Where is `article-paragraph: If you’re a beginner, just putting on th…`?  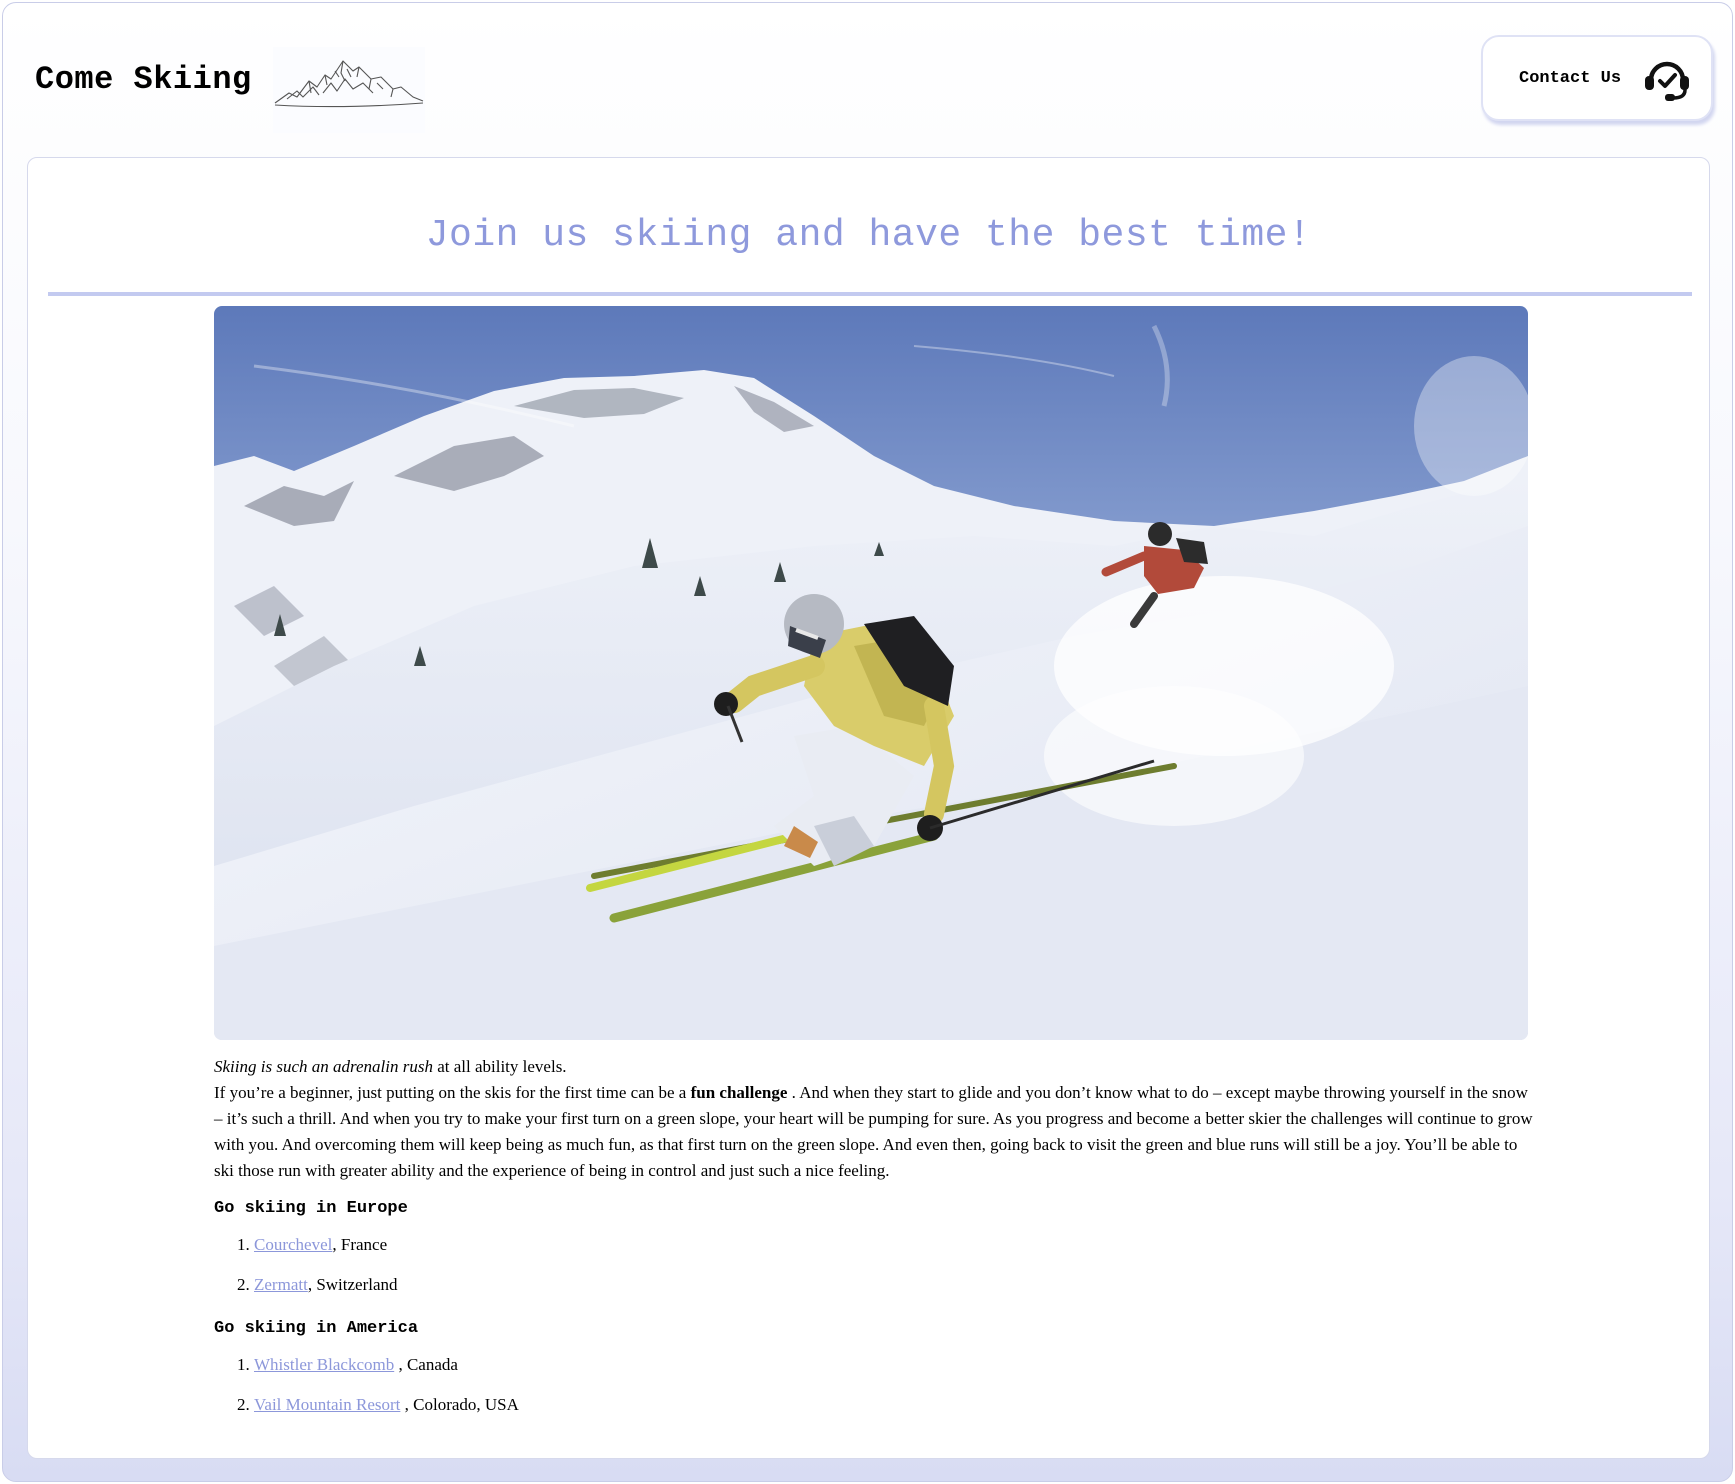
article-paragraph: If you’re a beginner, just putting on th… is located at coordinates (874, 1132).